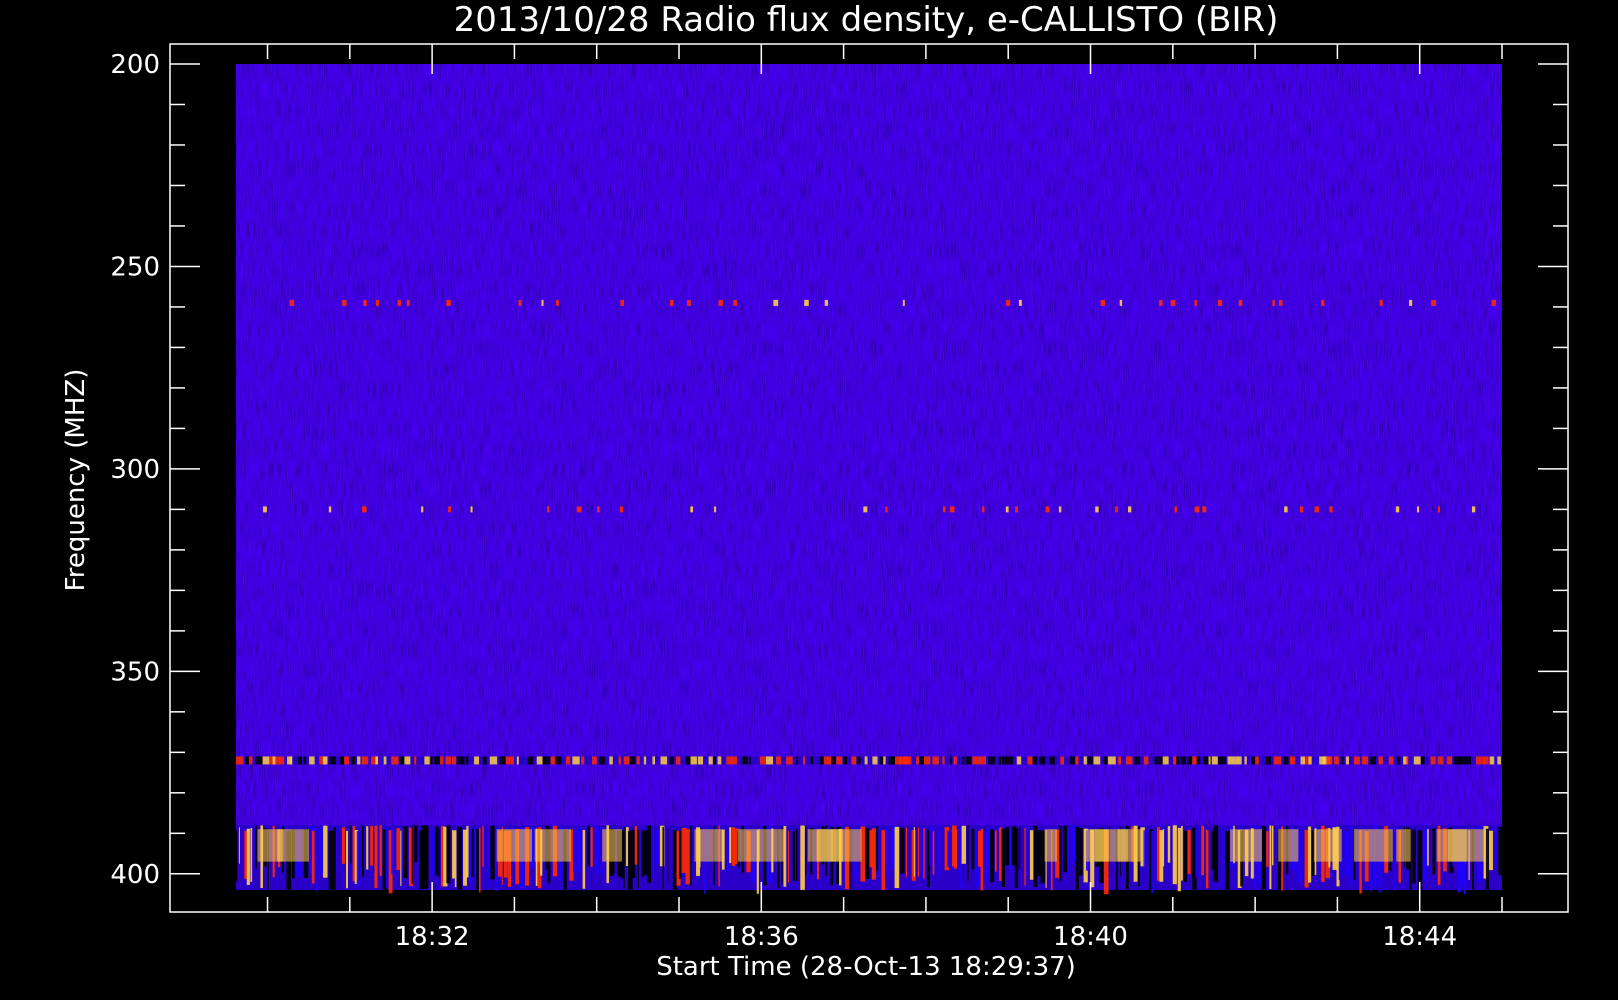 The image size is (1618, 1000). What do you see at coordinates (1419, 937) in the screenshot?
I see `x-tick-label: 18:44` at bounding box center [1419, 937].